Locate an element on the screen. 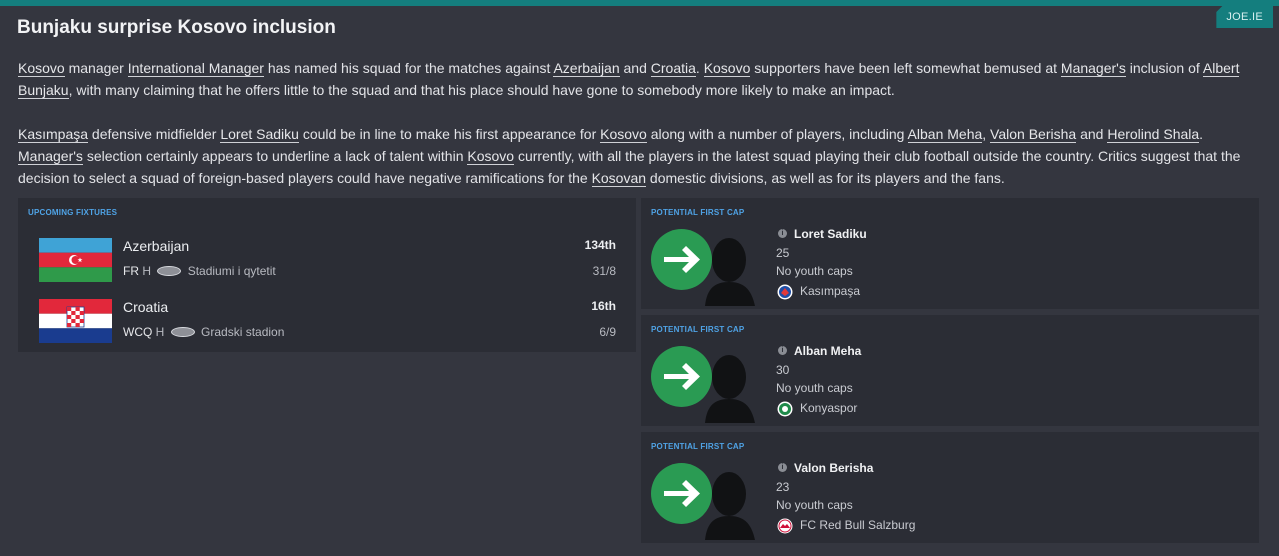  player-age: 25 is located at coordinates (783, 253).